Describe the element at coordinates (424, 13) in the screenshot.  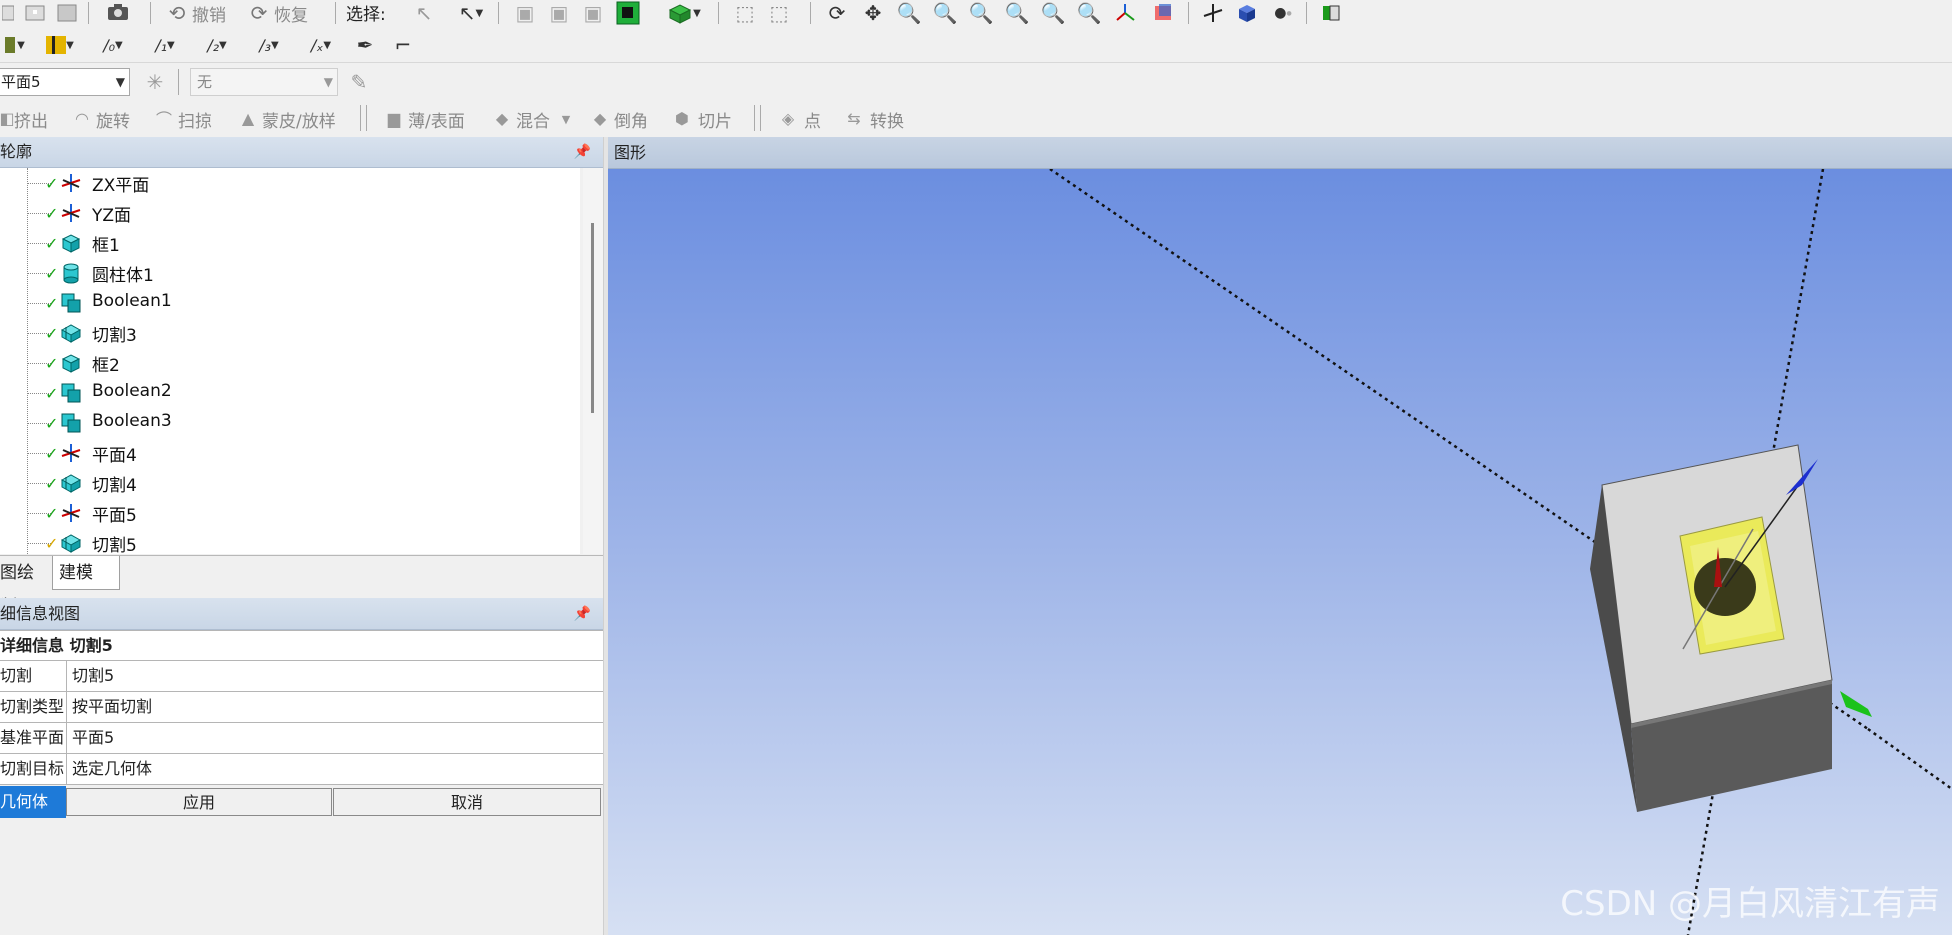
I see `select-pointer-icon: ↖` at that location.